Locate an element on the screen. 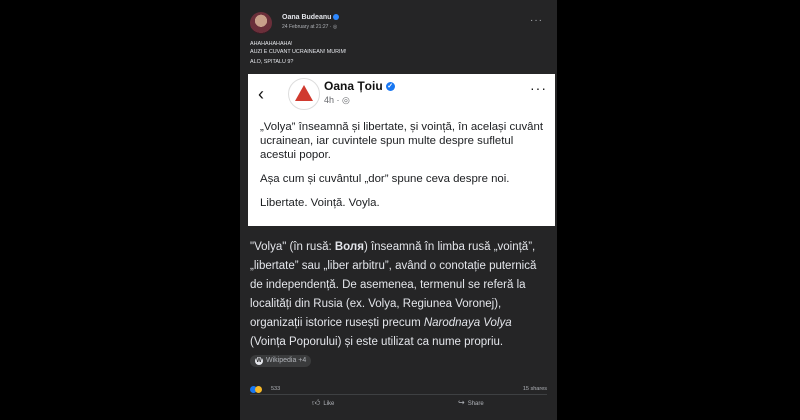 The width and height of the screenshot is (800, 420). divider is located at coordinates (398, 394).